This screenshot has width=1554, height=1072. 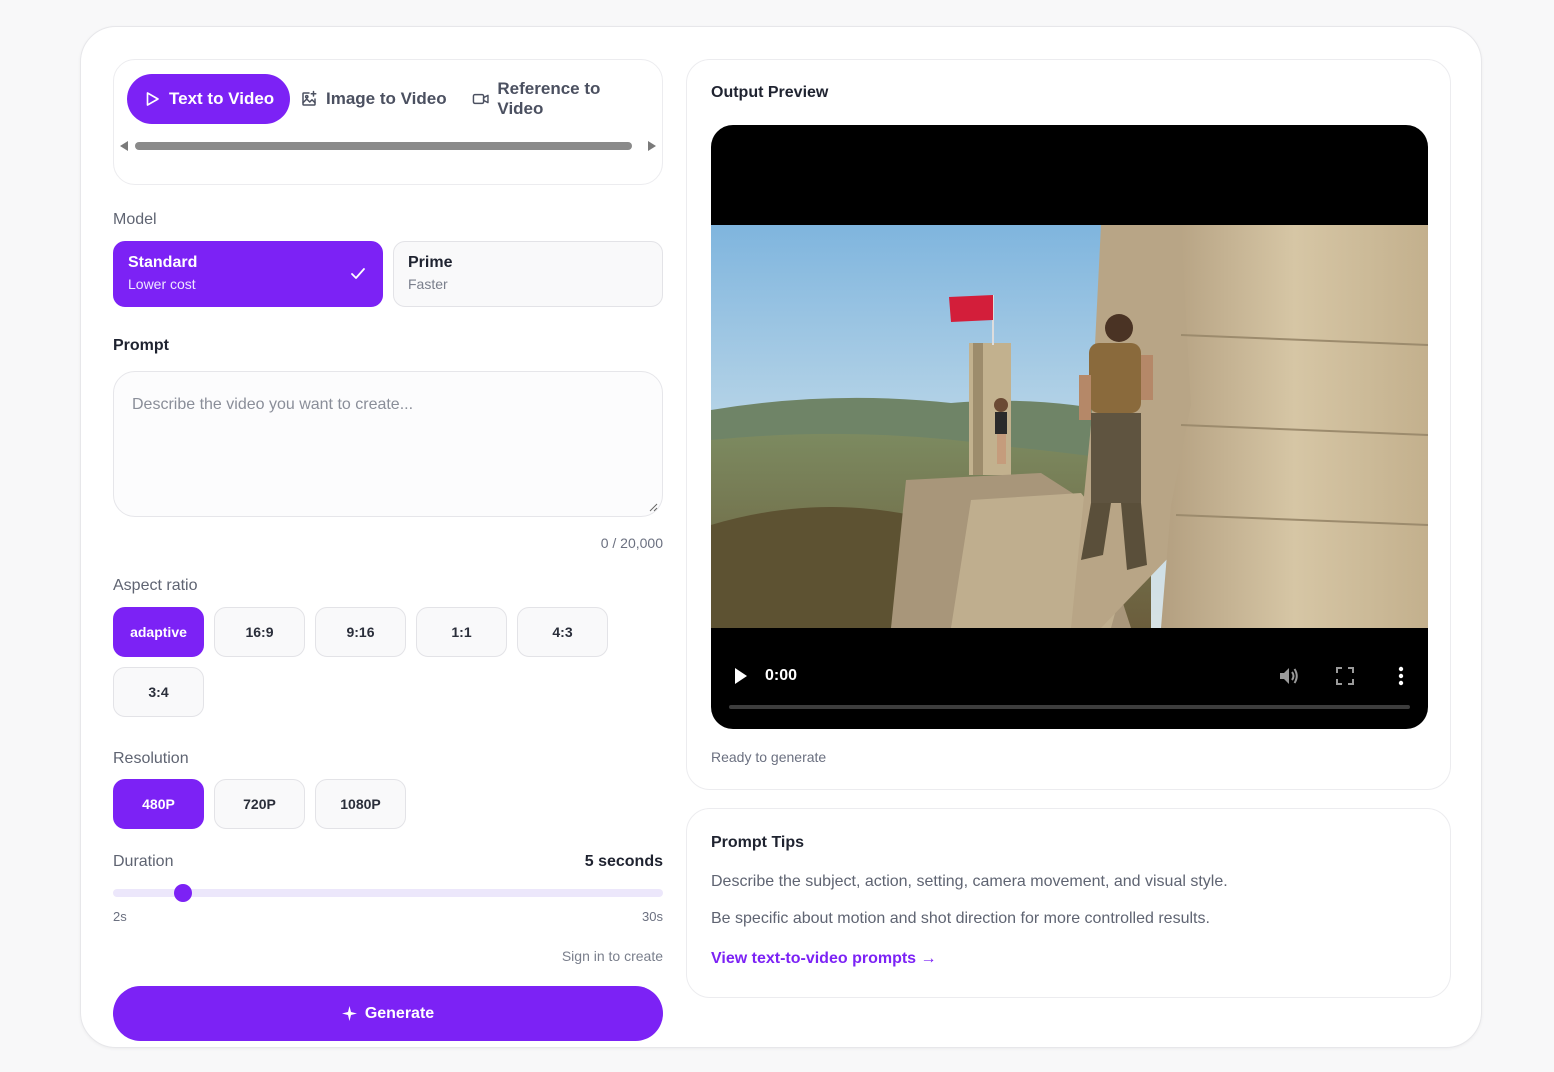 I want to click on generate-label: Generate, so click(x=399, y=1013).